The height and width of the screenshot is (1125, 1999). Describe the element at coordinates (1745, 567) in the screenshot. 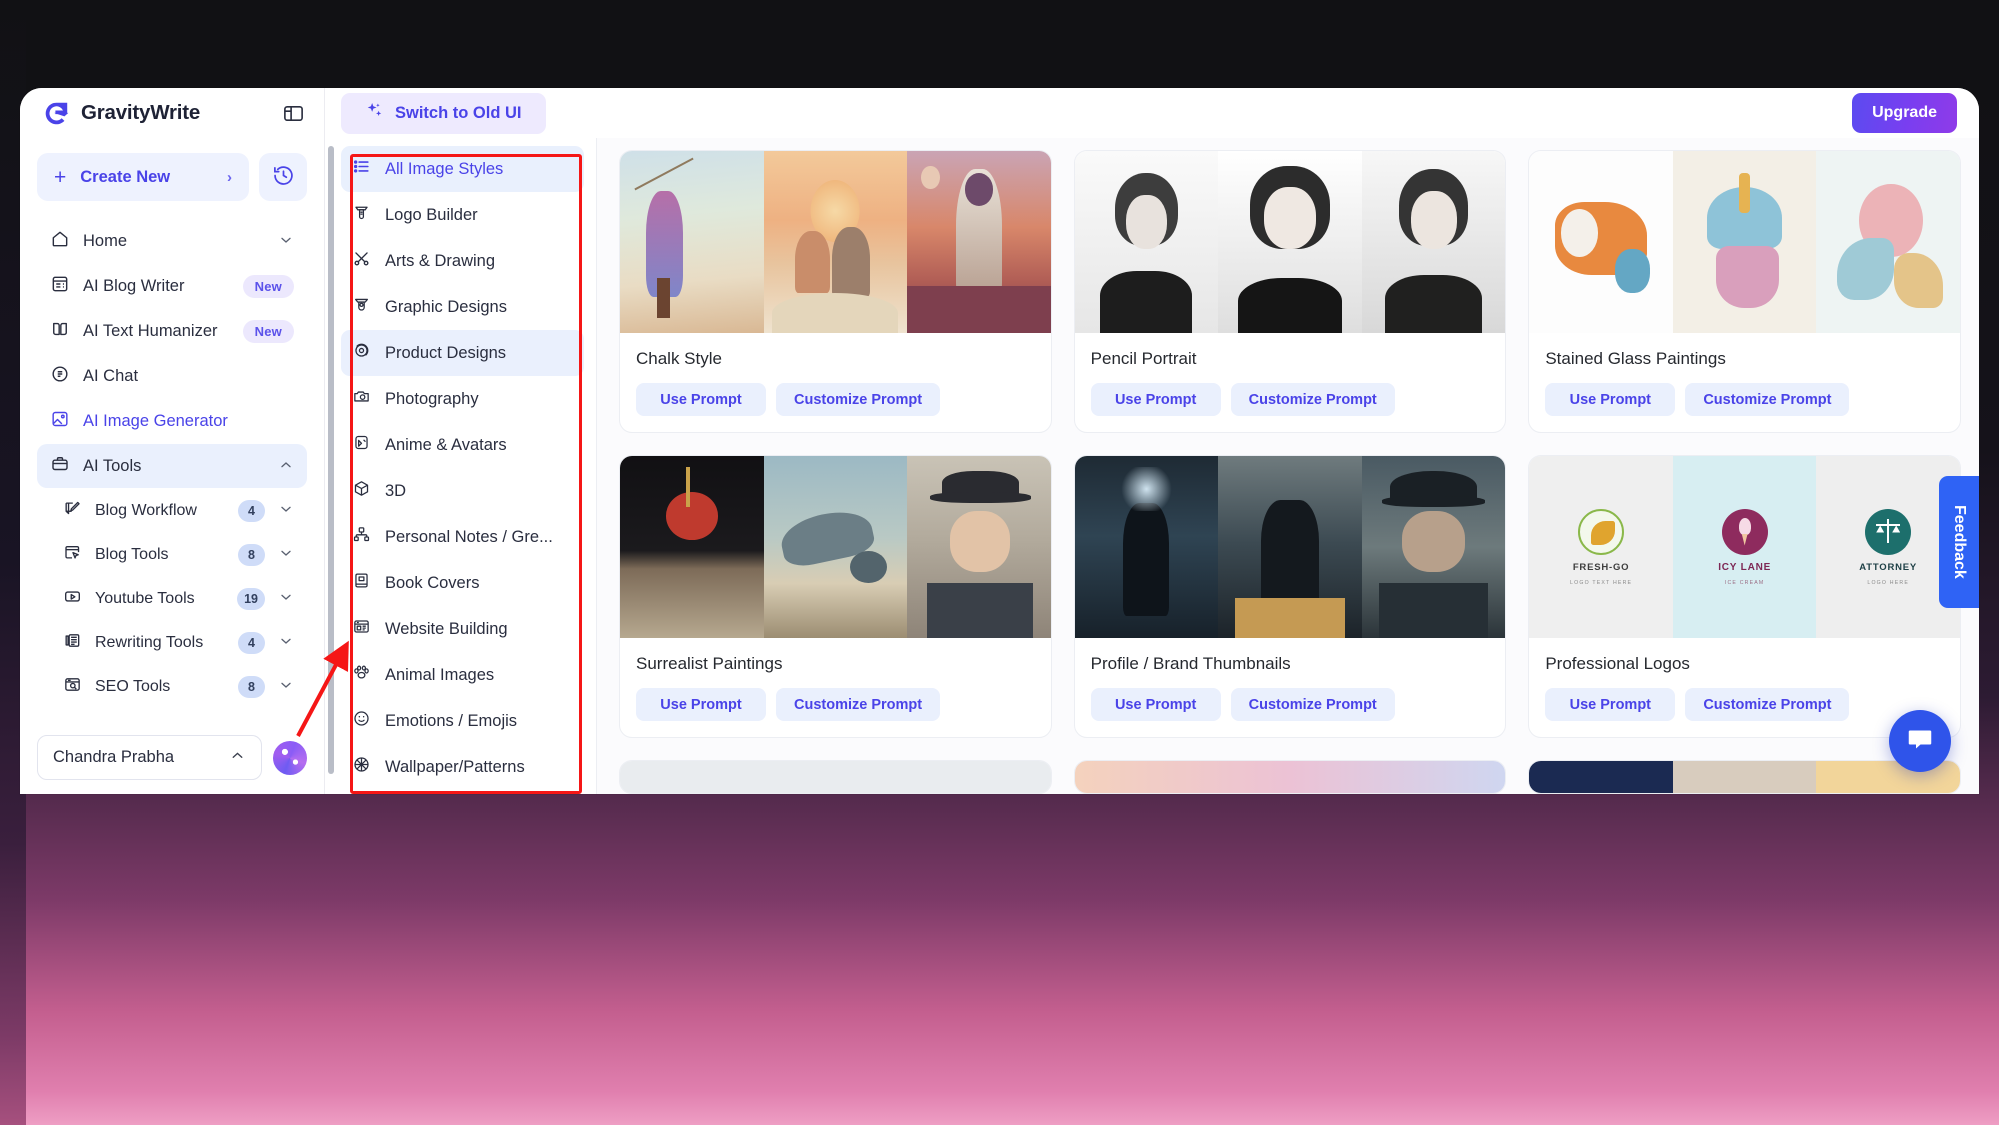

I see `logo-name: ICY LANE` at that location.